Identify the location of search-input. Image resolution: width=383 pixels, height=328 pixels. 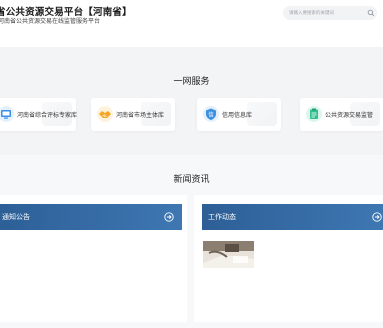
(326, 13).